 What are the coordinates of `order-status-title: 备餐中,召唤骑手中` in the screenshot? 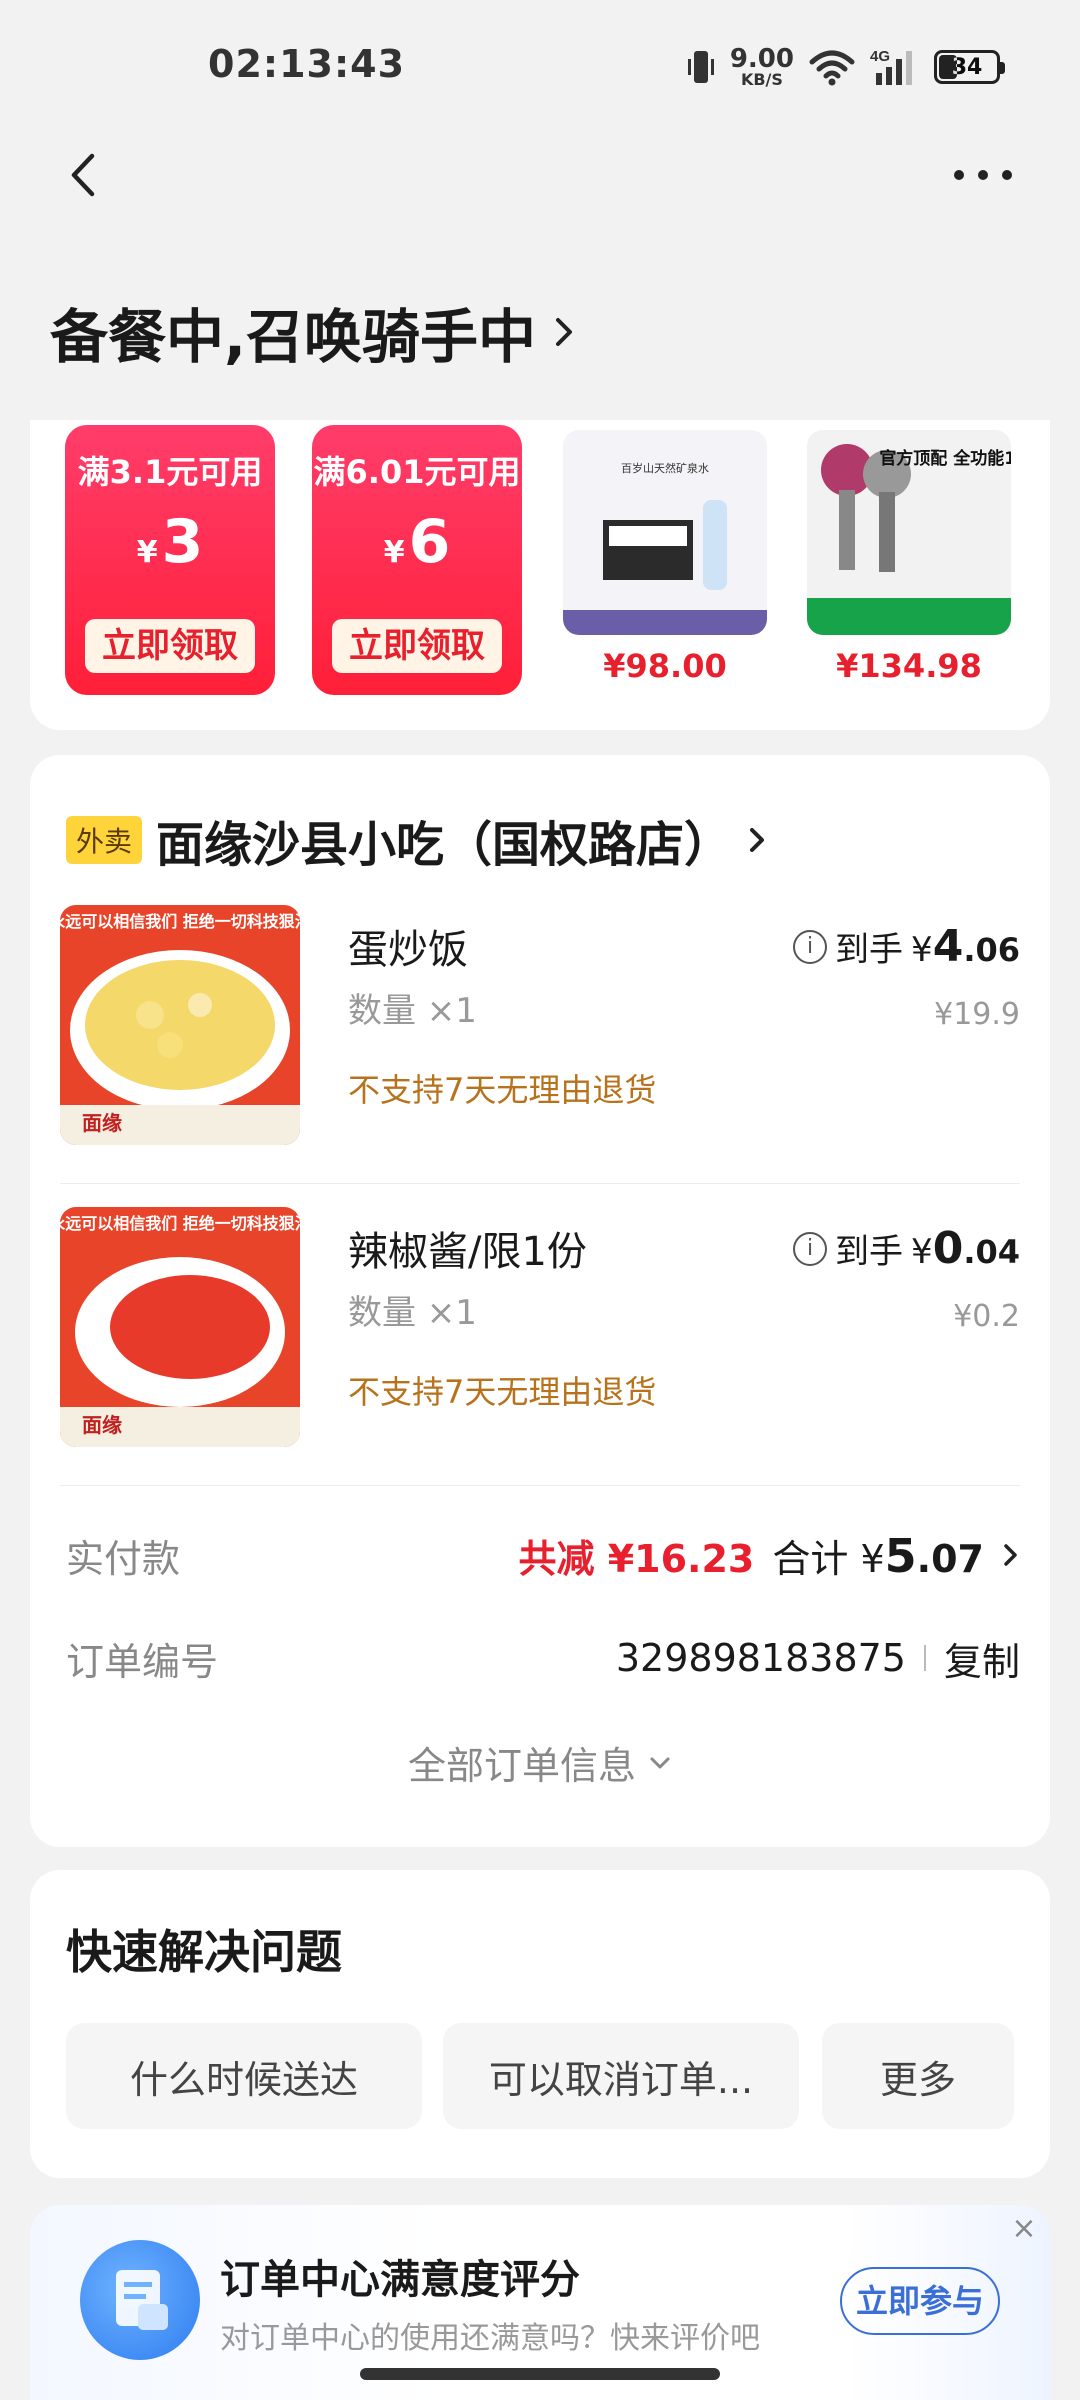 It's located at (313, 332).